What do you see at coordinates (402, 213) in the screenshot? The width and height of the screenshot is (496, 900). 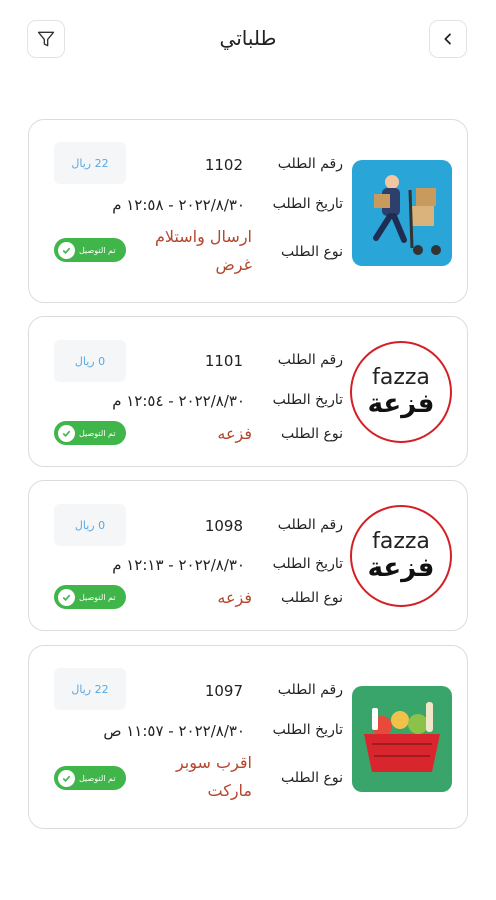 I see `delivery-man-image` at bounding box center [402, 213].